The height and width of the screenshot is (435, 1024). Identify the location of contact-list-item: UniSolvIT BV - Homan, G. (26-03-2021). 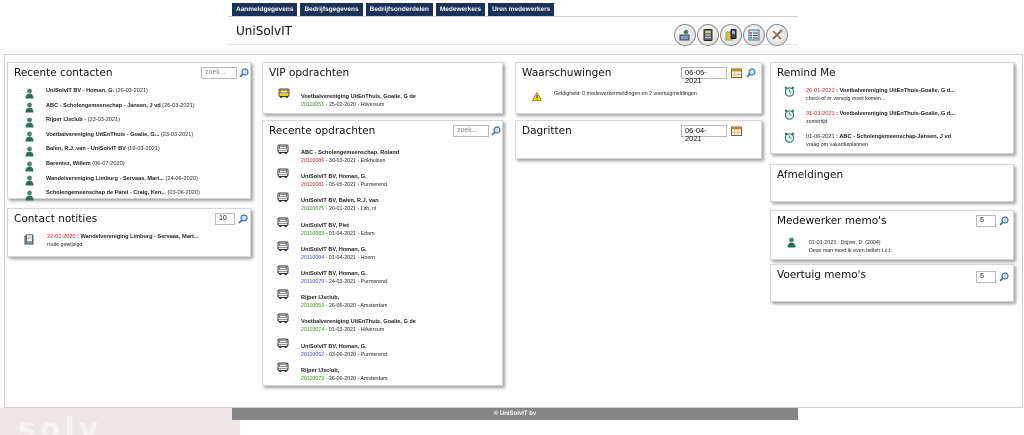
(97, 91).